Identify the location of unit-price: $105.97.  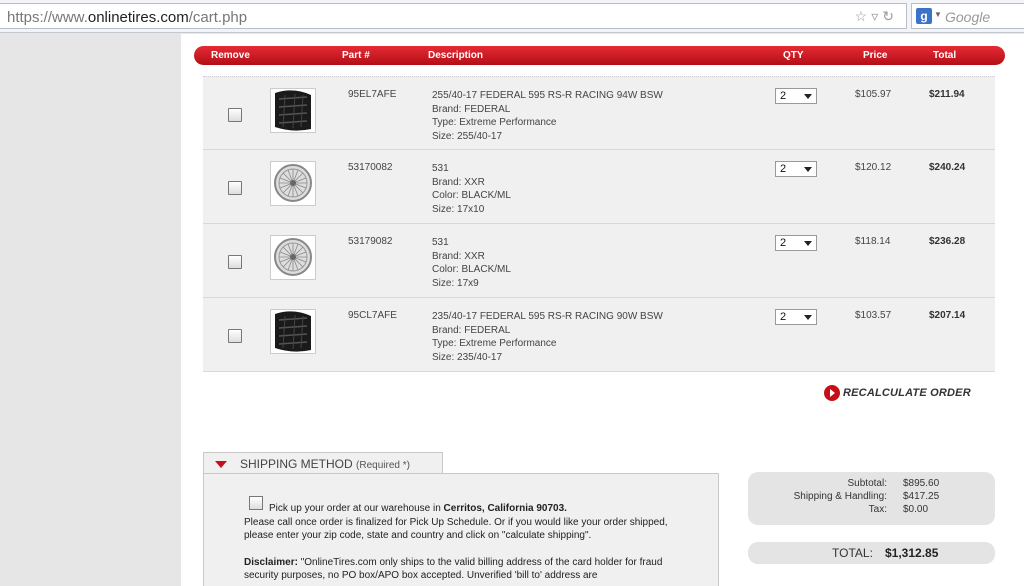
(873, 94).